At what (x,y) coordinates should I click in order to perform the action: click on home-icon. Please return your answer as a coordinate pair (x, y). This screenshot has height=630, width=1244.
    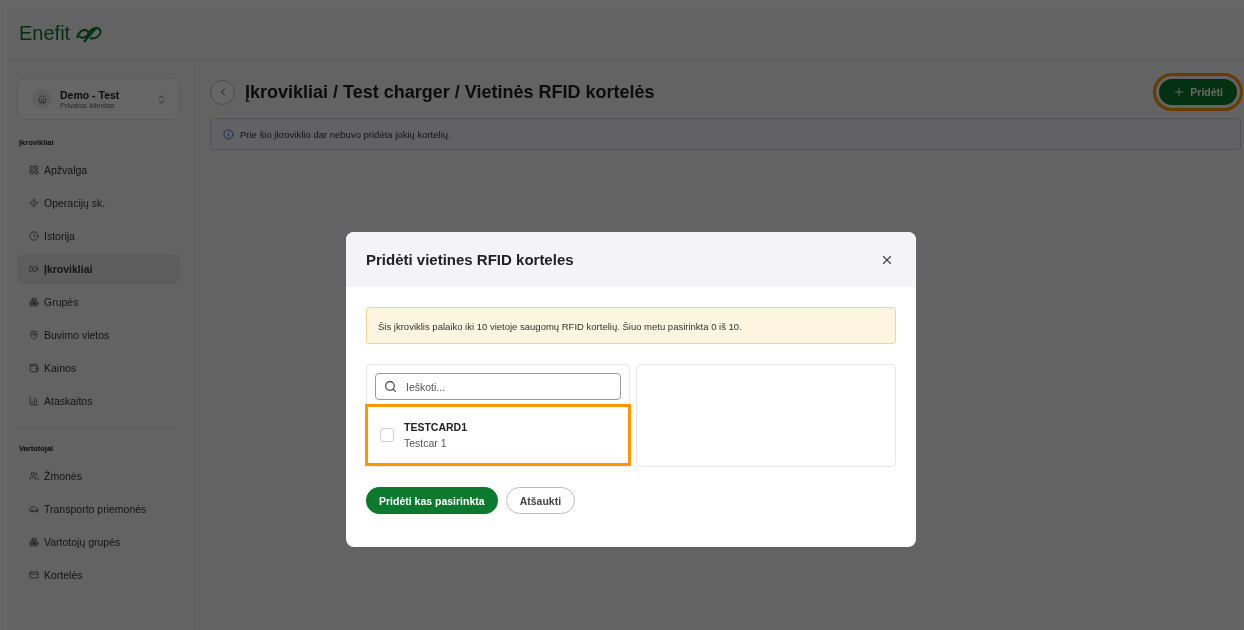
    Looking at the image, I should click on (42, 99).